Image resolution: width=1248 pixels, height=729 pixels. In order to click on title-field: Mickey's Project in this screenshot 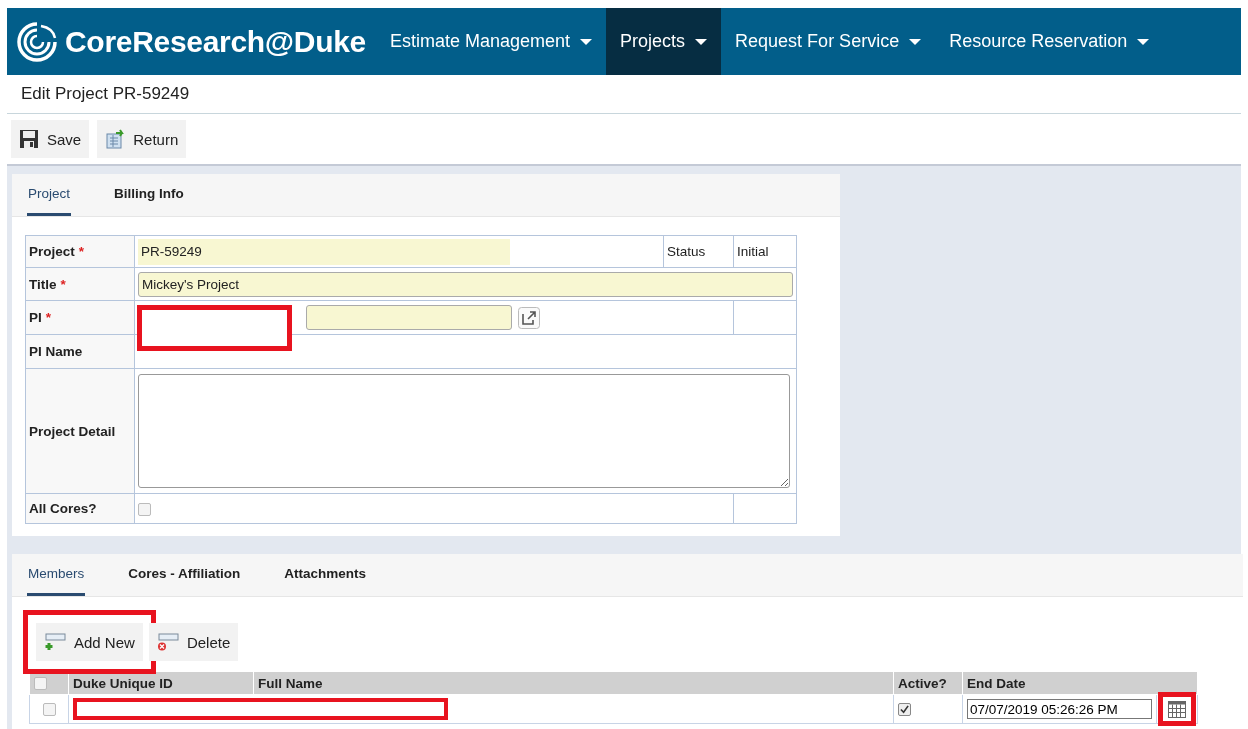, I will do `click(465, 284)`.